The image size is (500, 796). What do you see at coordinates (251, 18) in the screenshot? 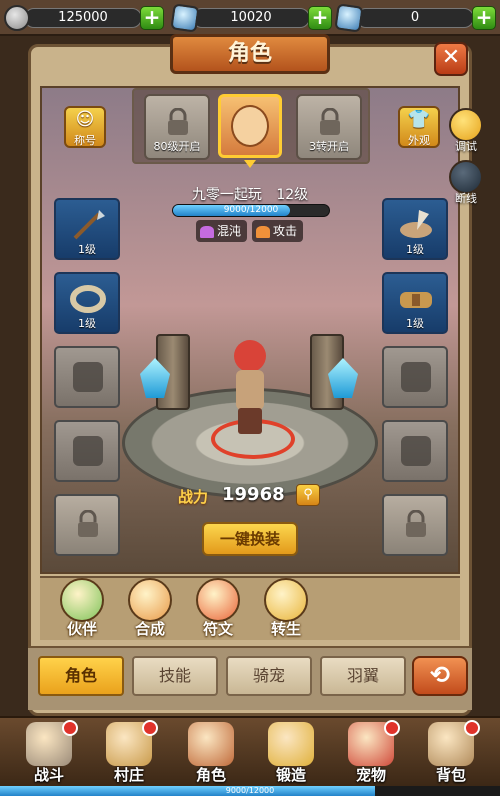
I see `diamond-currency: 10020 +` at bounding box center [251, 18].